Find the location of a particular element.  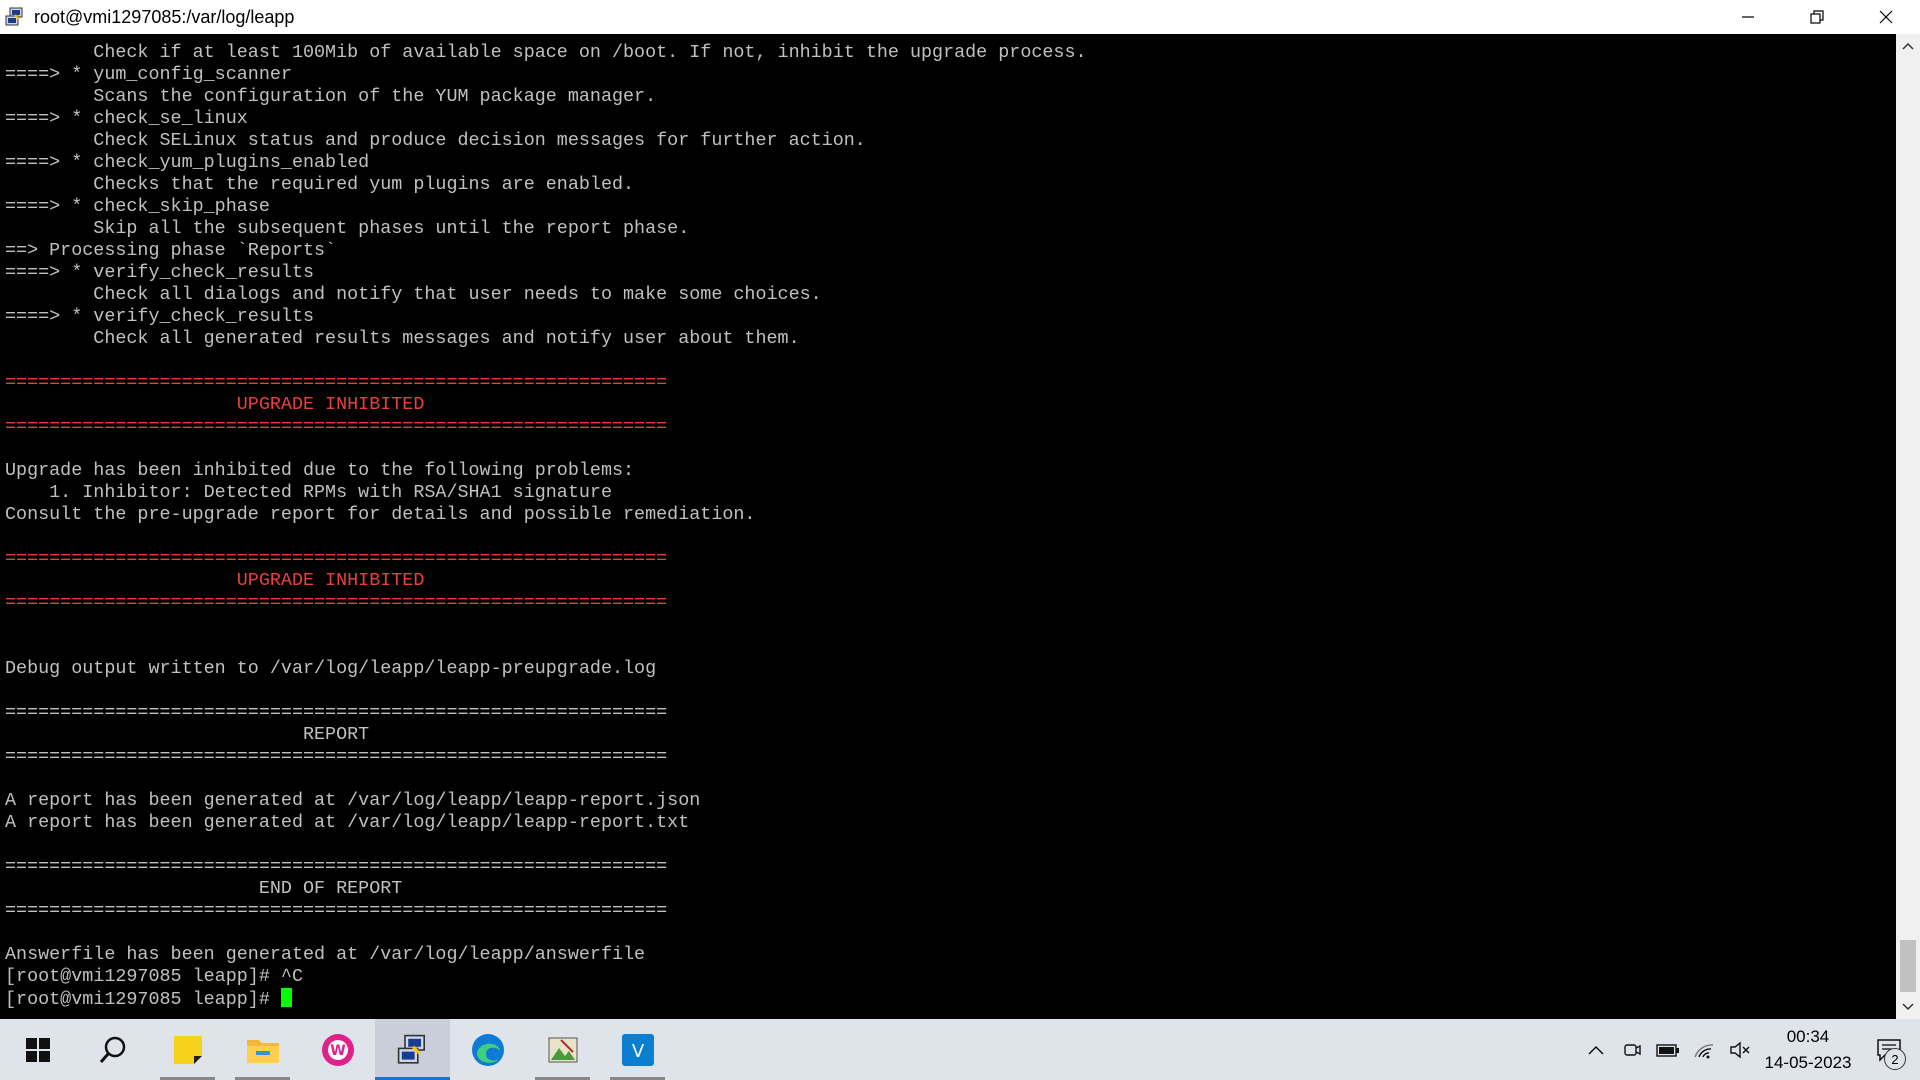

terminal-line: ==> Processing phase `Reports` is located at coordinates (546, 251).